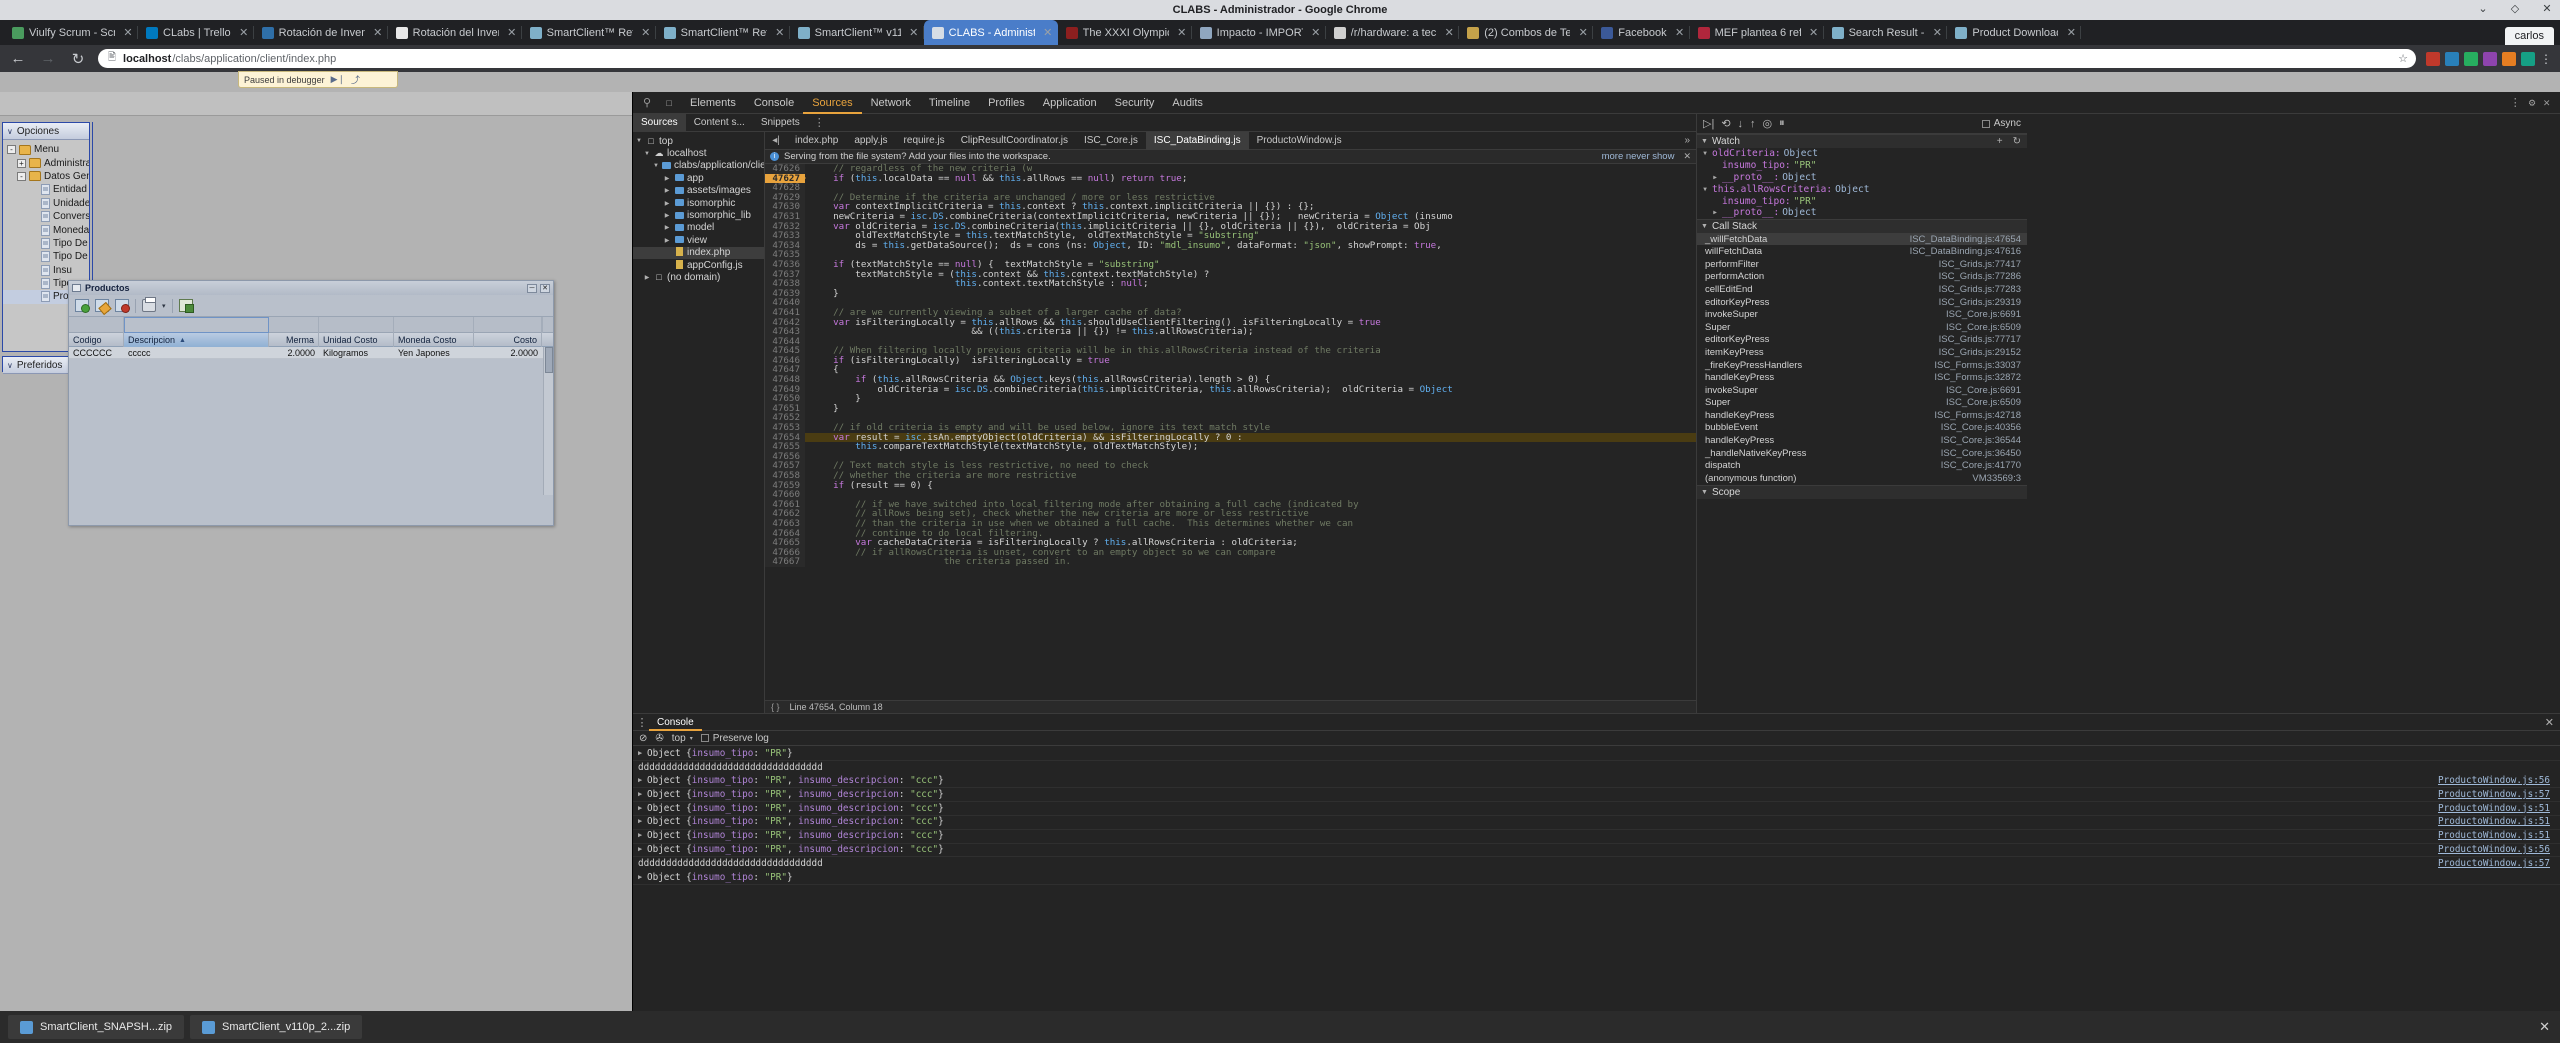 This screenshot has width=2560, height=1043. Describe the element at coordinates (96, 325) in the screenshot. I see `filter-cell-codigo` at that location.